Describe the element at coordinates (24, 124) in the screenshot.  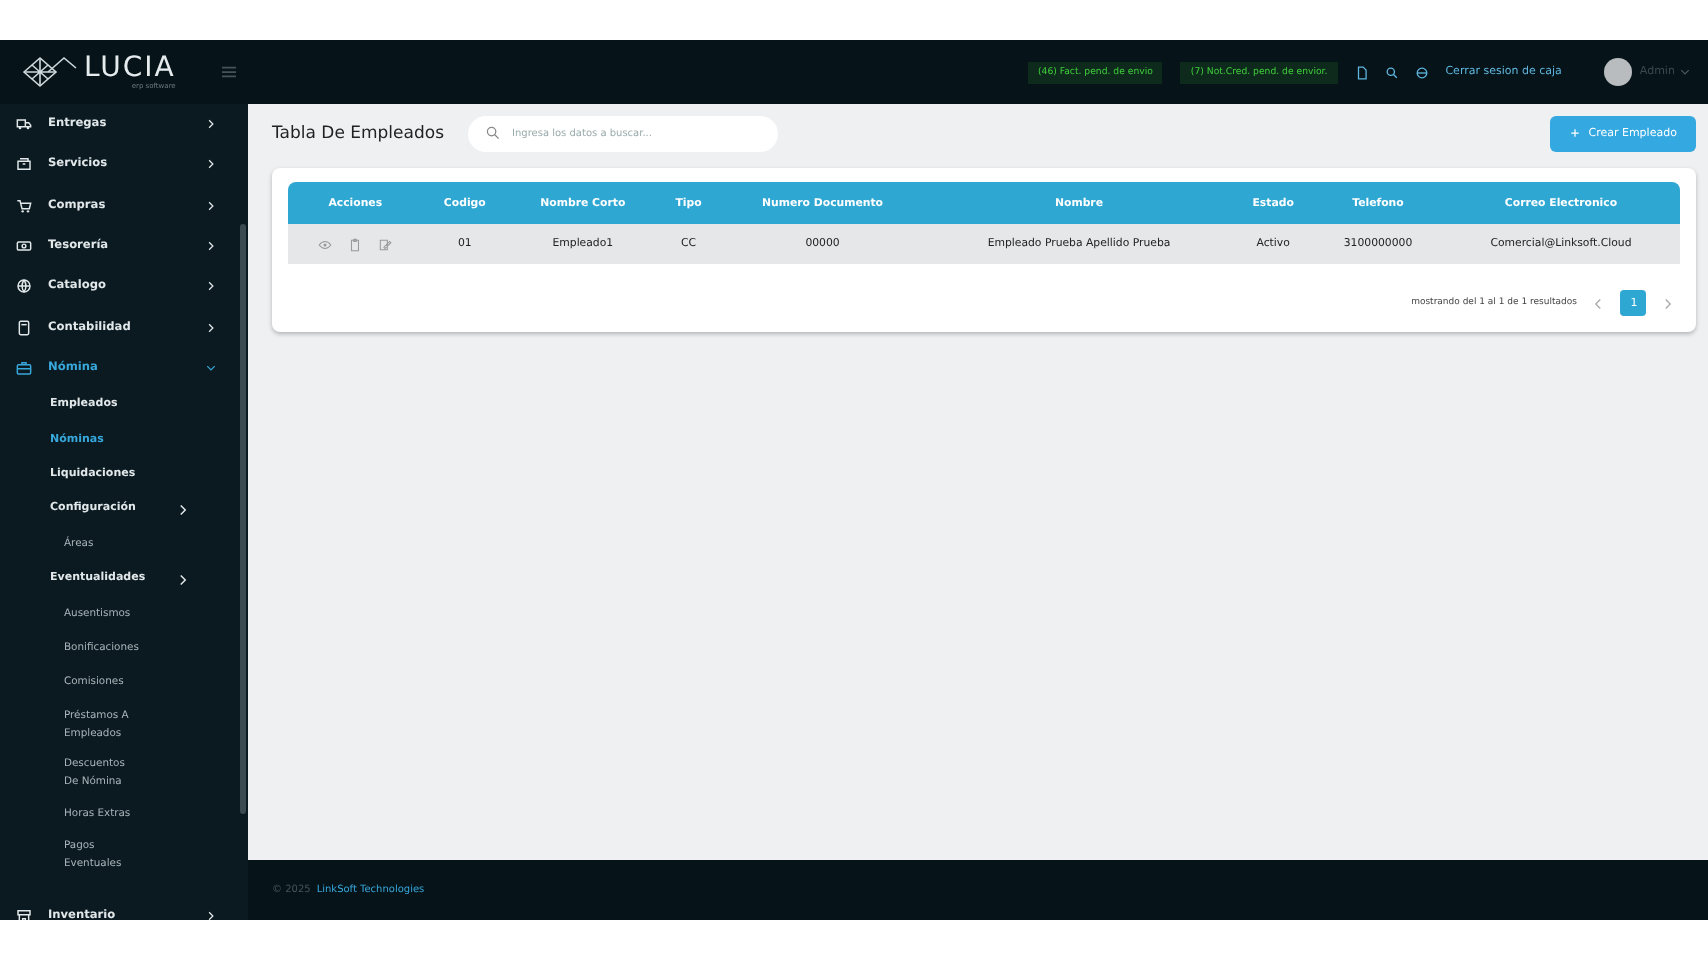
I see `truck-icon` at that location.